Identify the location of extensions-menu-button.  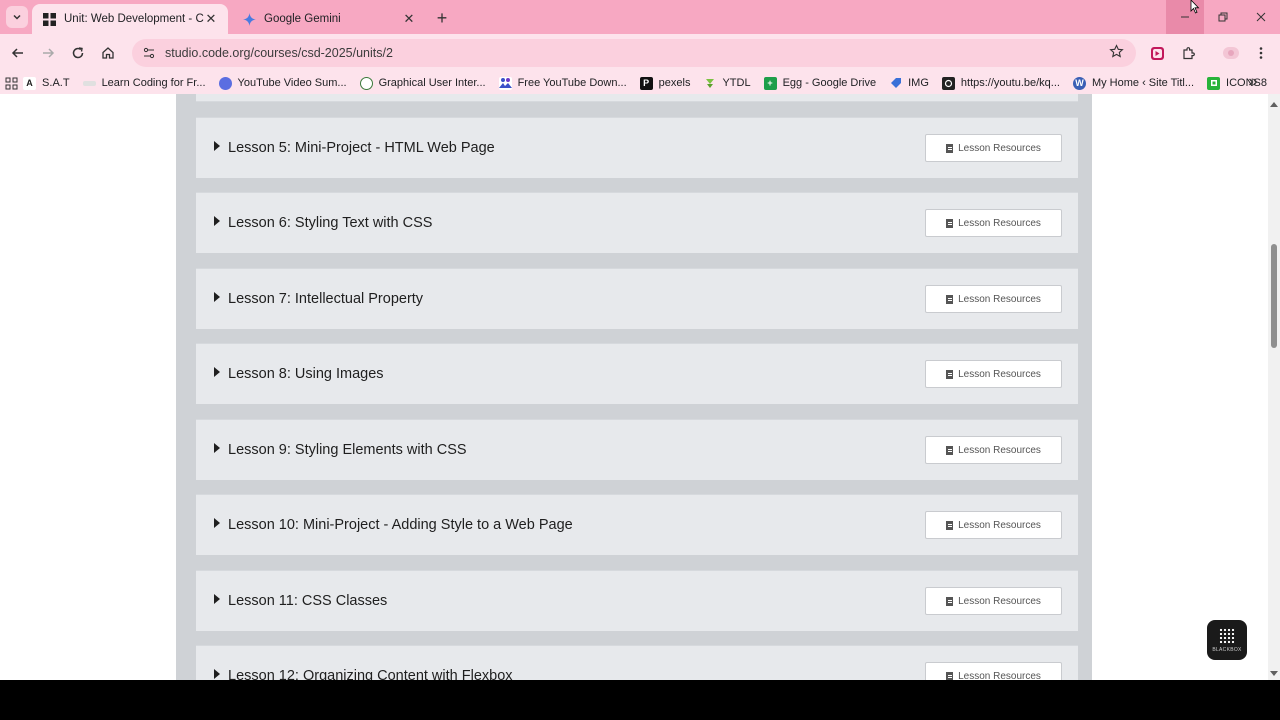
(1188, 53).